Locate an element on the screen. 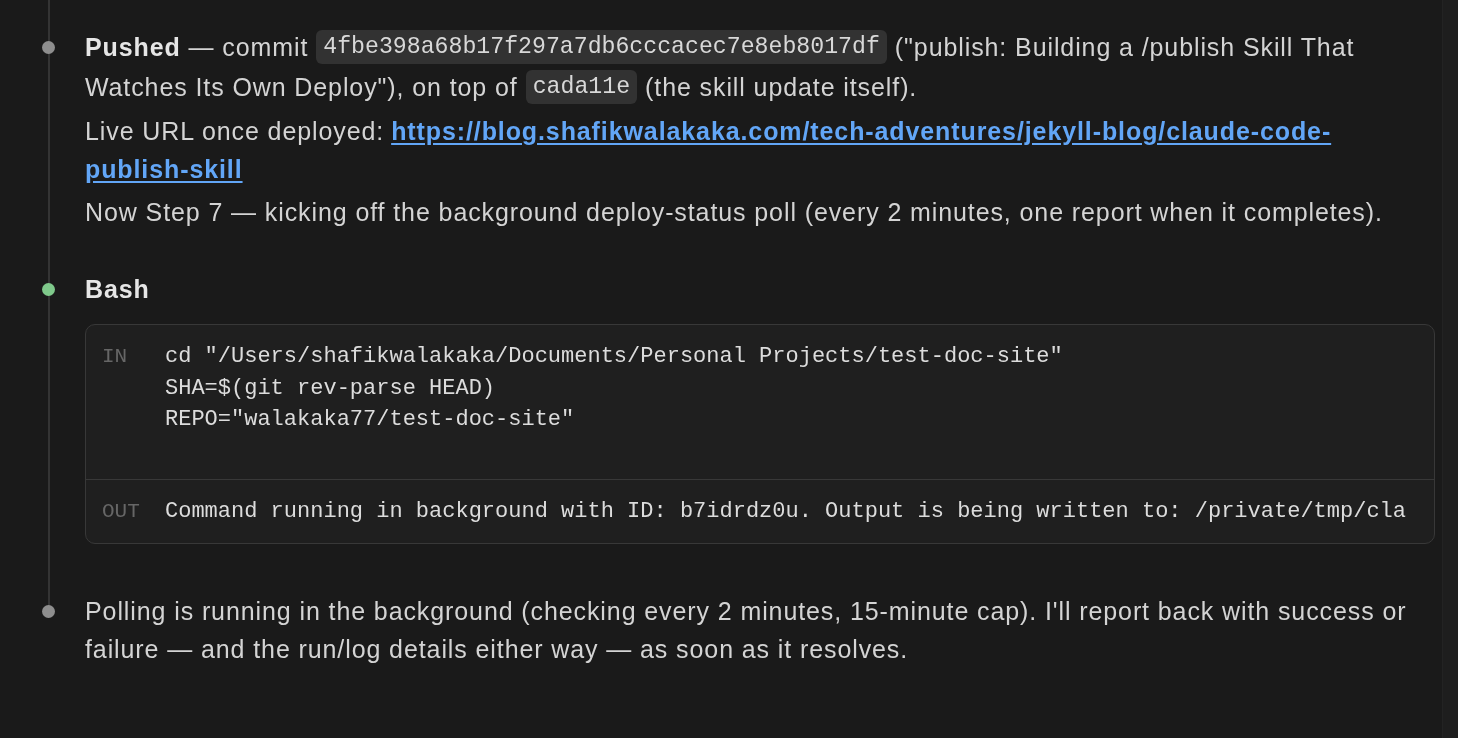  message-text: Live URL once deployed: is located at coordinates (235, 131).